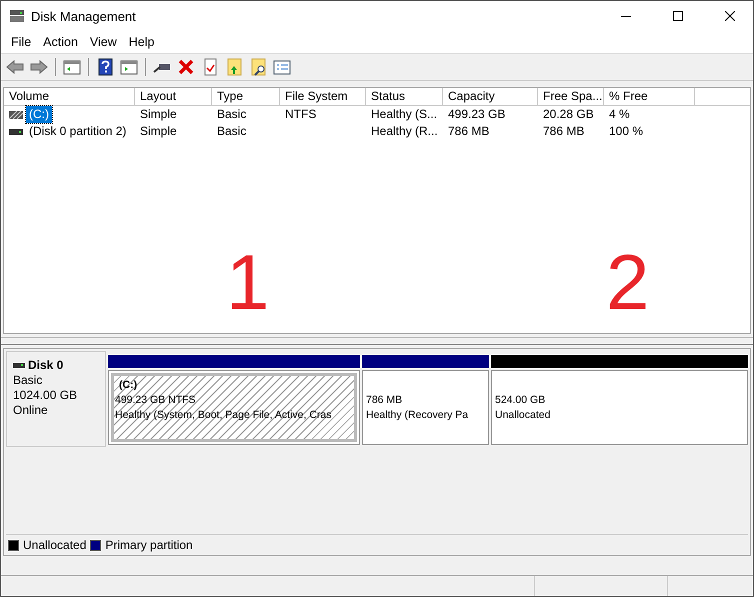 The width and height of the screenshot is (754, 597). Describe the element at coordinates (300, 114) in the screenshot. I see `table-cell: NTFS` at that location.